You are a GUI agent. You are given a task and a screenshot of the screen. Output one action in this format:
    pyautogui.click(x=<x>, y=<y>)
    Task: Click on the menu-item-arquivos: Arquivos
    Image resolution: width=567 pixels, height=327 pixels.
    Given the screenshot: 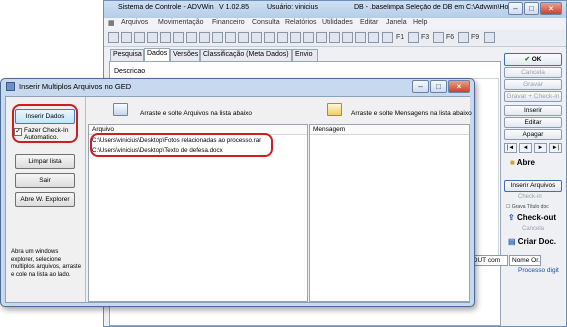 What is the action you would take?
    pyautogui.click(x=134, y=22)
    